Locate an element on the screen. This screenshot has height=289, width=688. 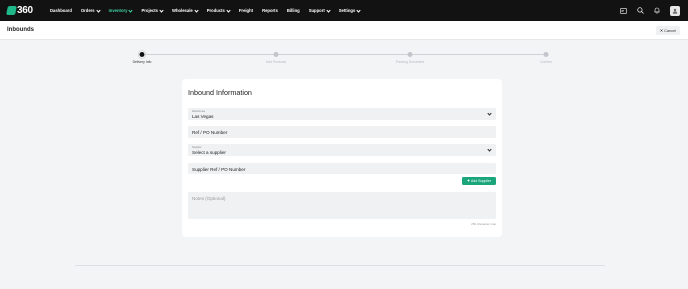
logo-mark-icon is located at coordinates (11, 10).